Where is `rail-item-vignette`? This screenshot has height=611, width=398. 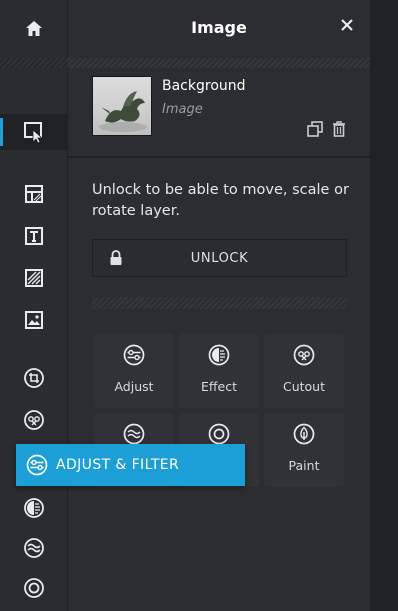 rail-item-vignette is located at coordinates (34, 588).